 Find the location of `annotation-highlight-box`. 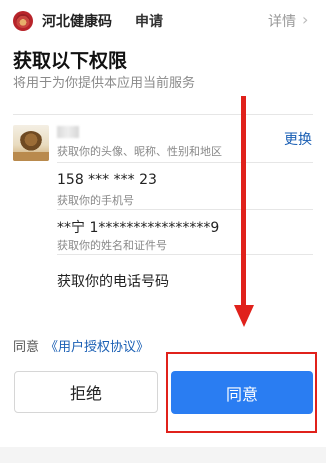

annotation-highlight-box is located at coordinates (241, 392).